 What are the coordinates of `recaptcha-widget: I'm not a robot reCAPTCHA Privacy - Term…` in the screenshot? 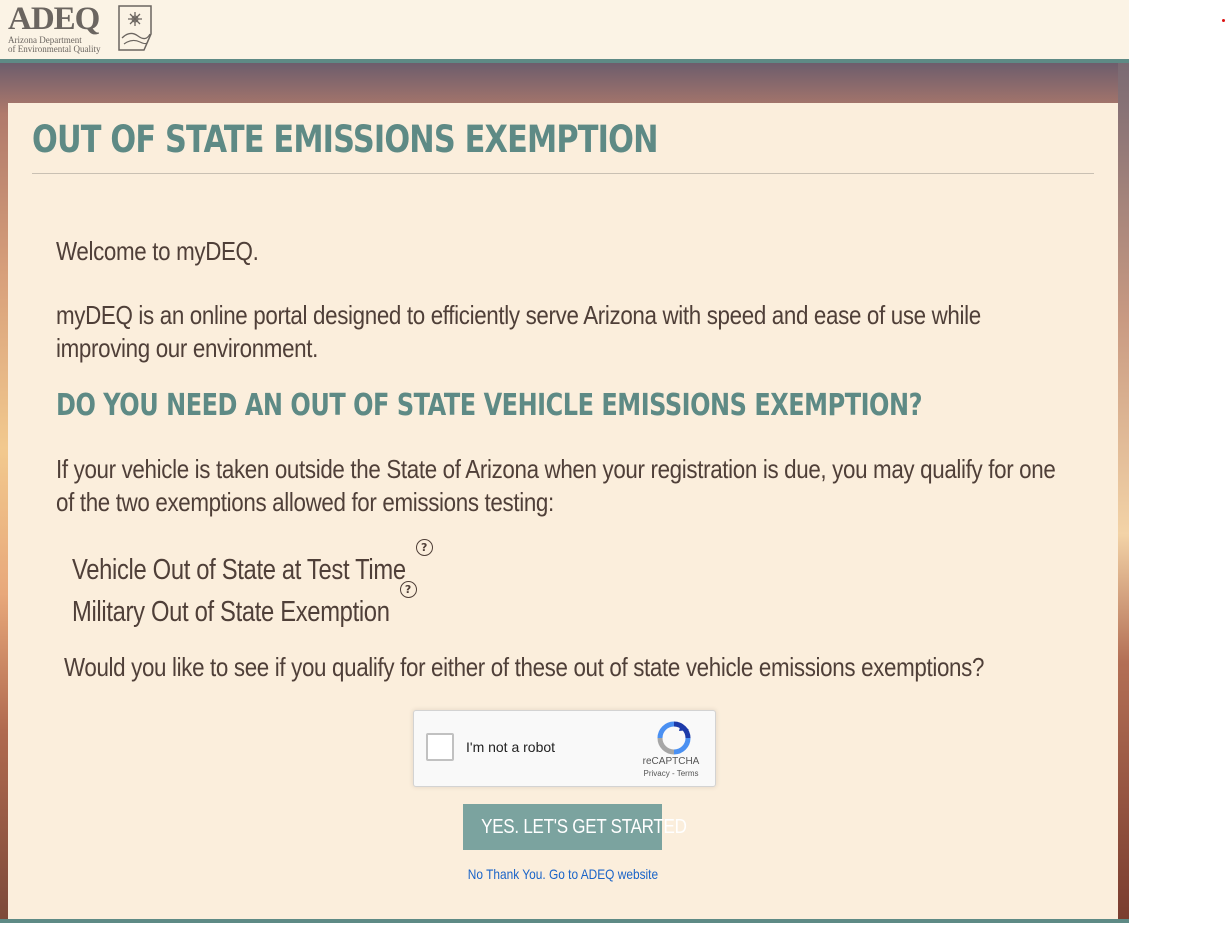 It's located at (564, 748).